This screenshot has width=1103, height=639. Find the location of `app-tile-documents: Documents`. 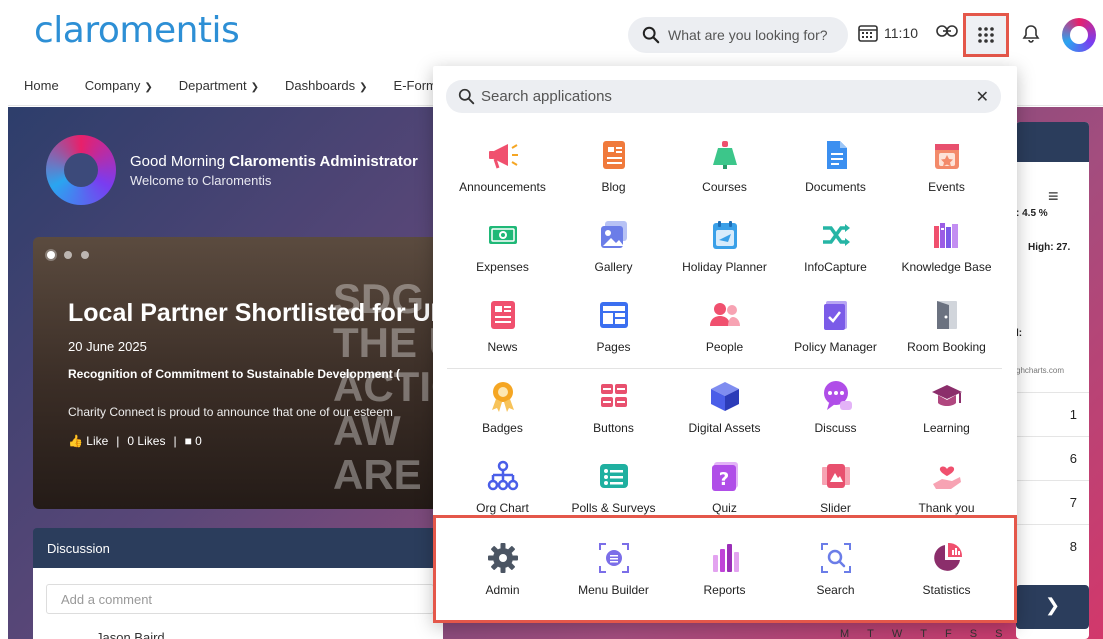

app-tile-documents: Documents is located at coordinates (835, 170).